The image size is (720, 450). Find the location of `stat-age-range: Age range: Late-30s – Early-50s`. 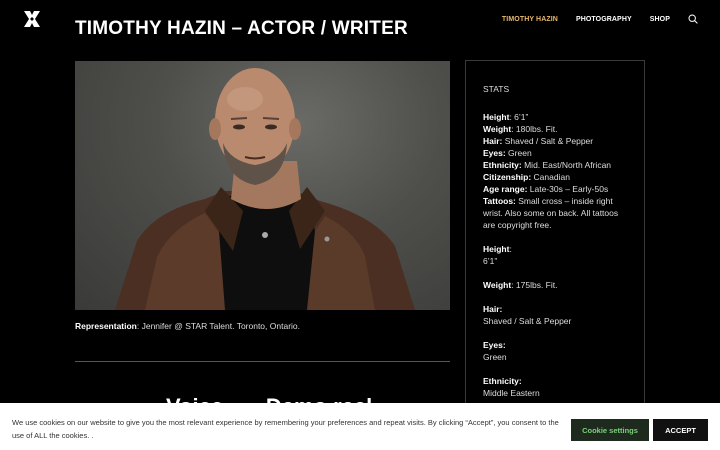

stat-age-range: Age range: Late-30s – Early-50s is located at coordinates (546, 189).